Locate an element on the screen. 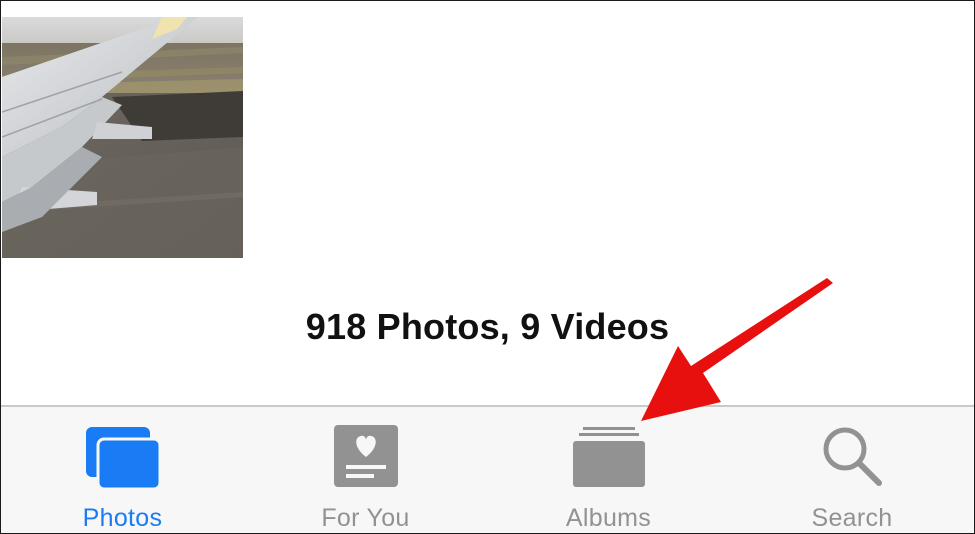 The height and width of the screenshot is (534, 975). tab-photos-label: Photos is located at coordinates (122, 518).